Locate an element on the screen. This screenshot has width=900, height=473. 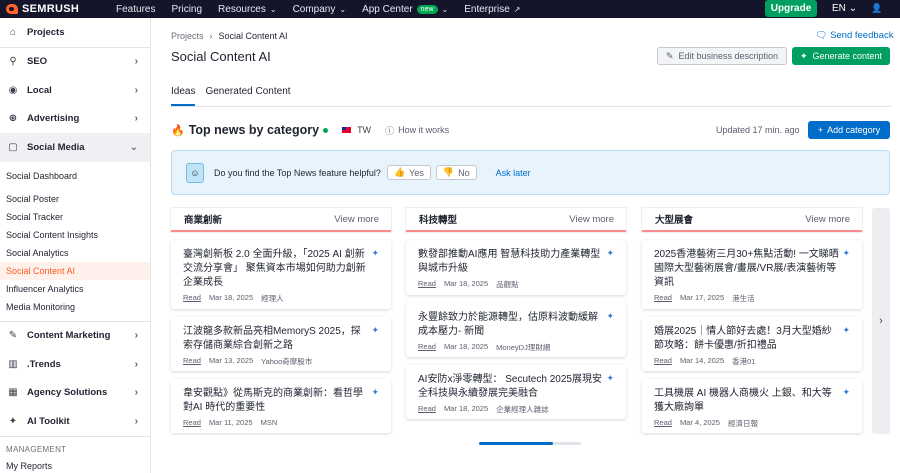
content-icon: ✎ is located at coordinates (13, 336).